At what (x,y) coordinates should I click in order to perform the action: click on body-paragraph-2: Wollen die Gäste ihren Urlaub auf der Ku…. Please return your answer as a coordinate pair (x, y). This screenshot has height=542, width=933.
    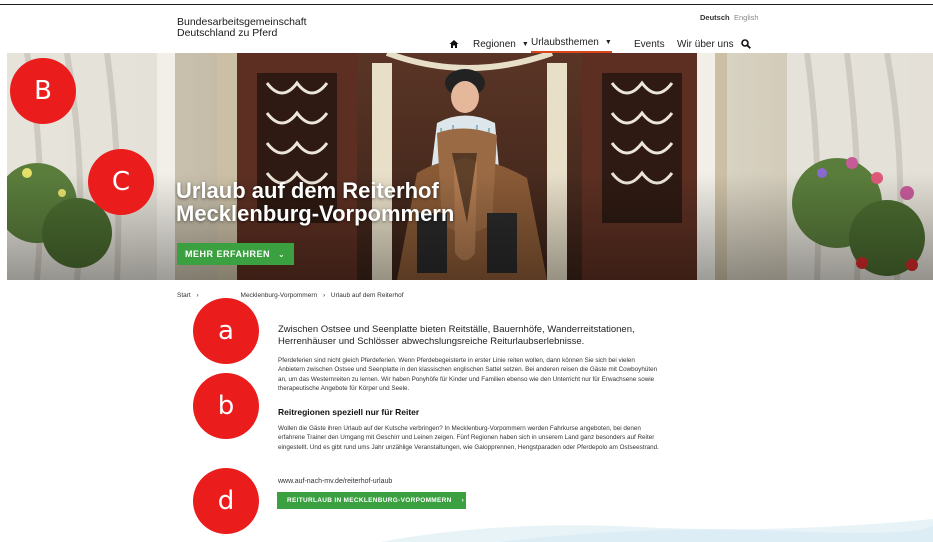
    Looking at the image, I should click on (468, 438).